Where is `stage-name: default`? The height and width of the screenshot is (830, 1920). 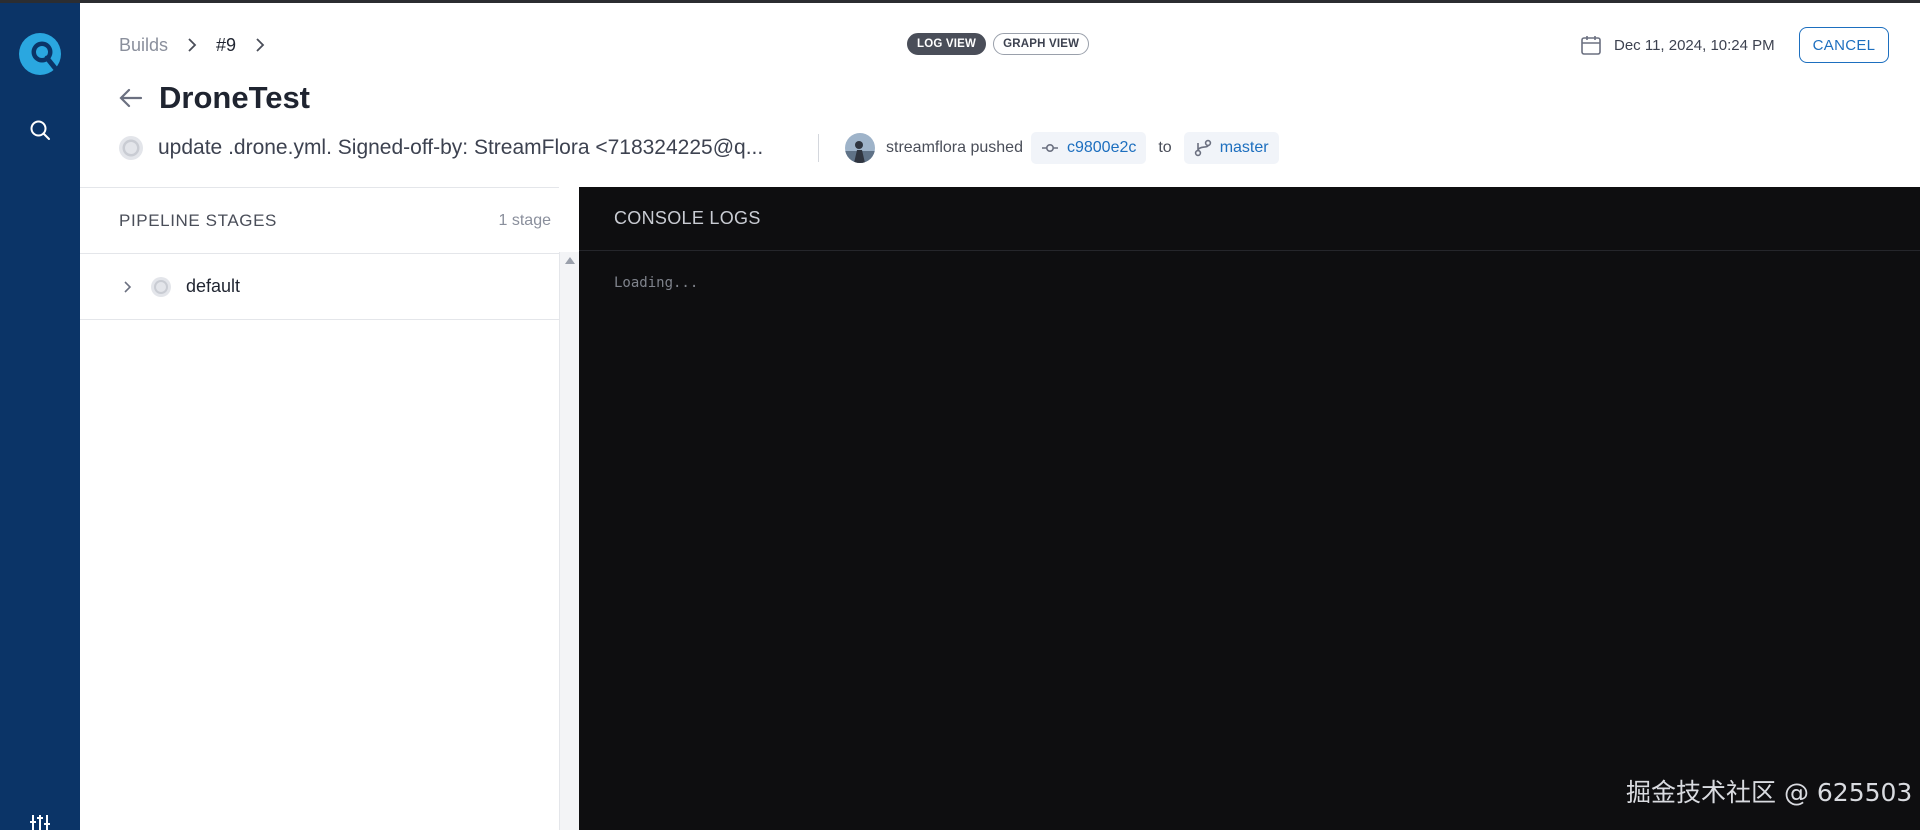 stage-name: default is located at coordinates (213, 286).